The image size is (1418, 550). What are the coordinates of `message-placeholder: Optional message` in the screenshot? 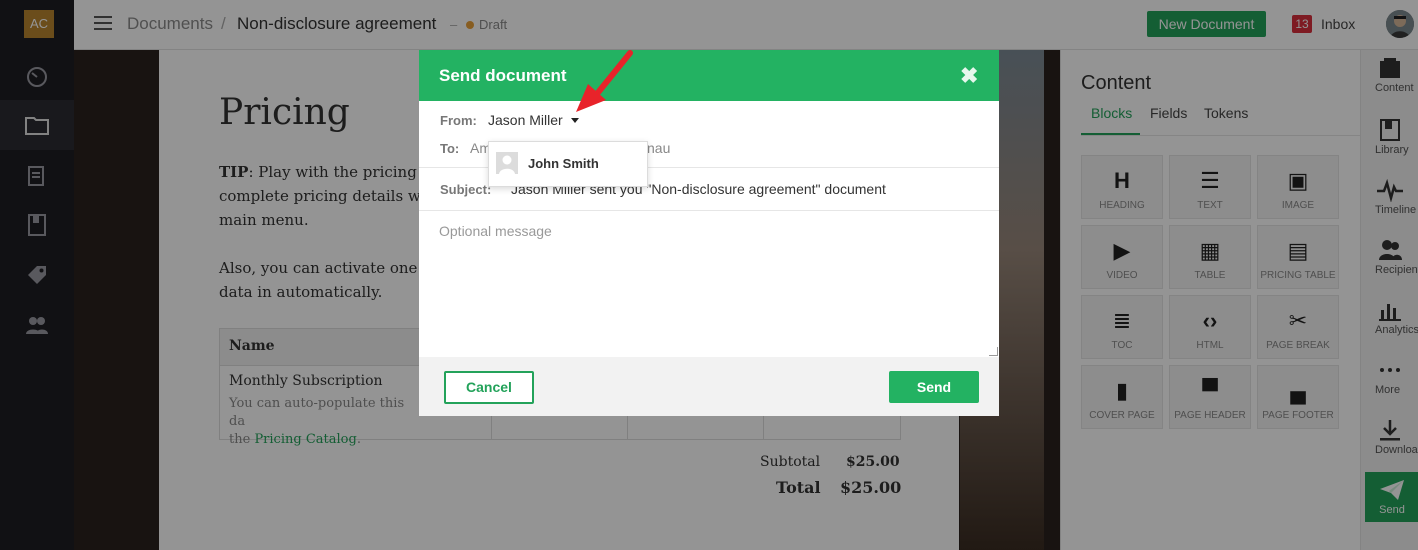 It's located at (495, 231).